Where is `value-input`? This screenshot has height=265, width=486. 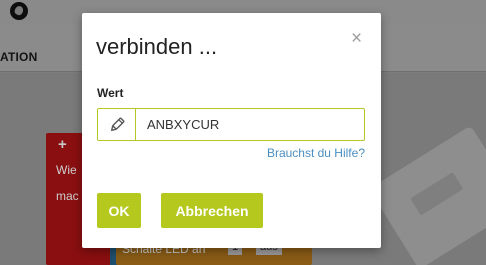 value-input is located at coordinates (250, 124).